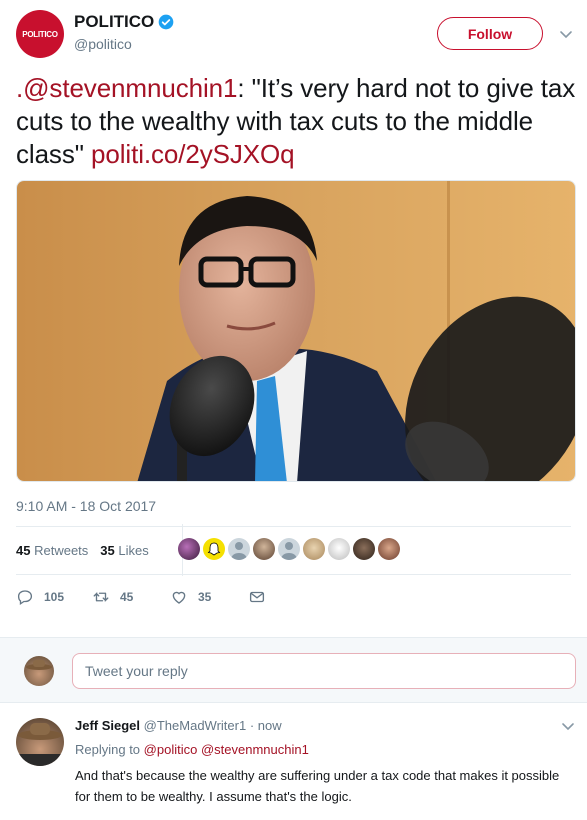  I want to click on replier-header: Jeff Siegel @TheMadWriter1 · now, so click(178, 725).